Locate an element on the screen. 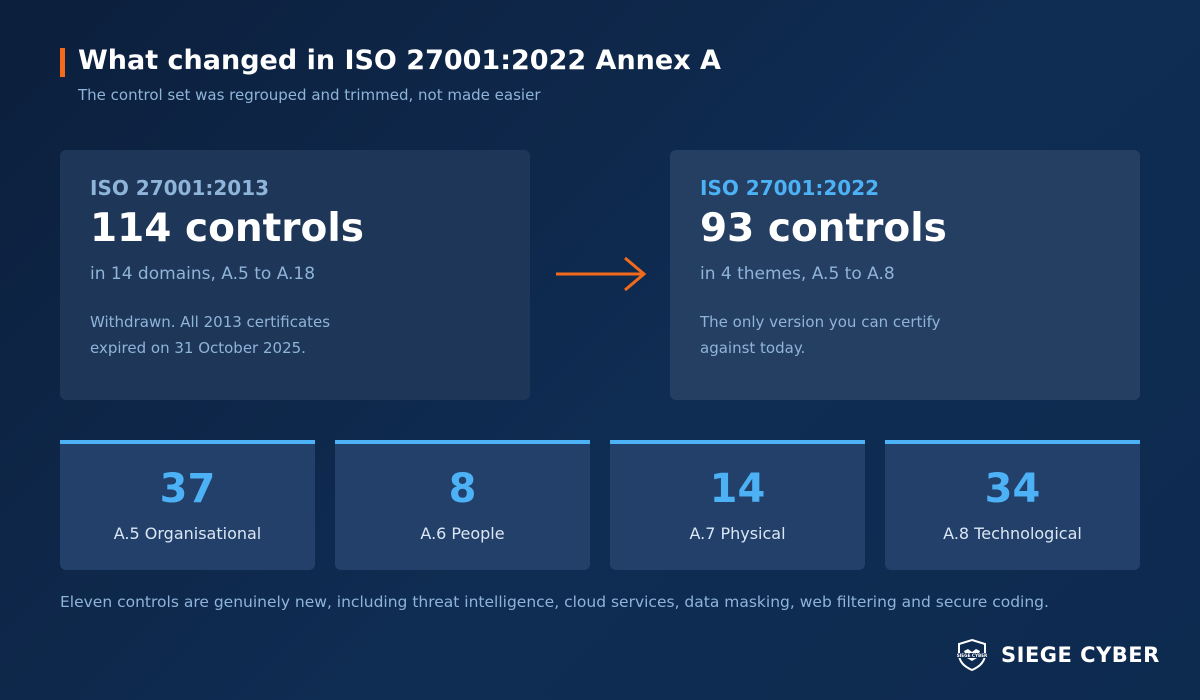 Image resolution: width=1200 pixels, height=700 pixels. right-arrow-icon is located at coordinates (601, 274).